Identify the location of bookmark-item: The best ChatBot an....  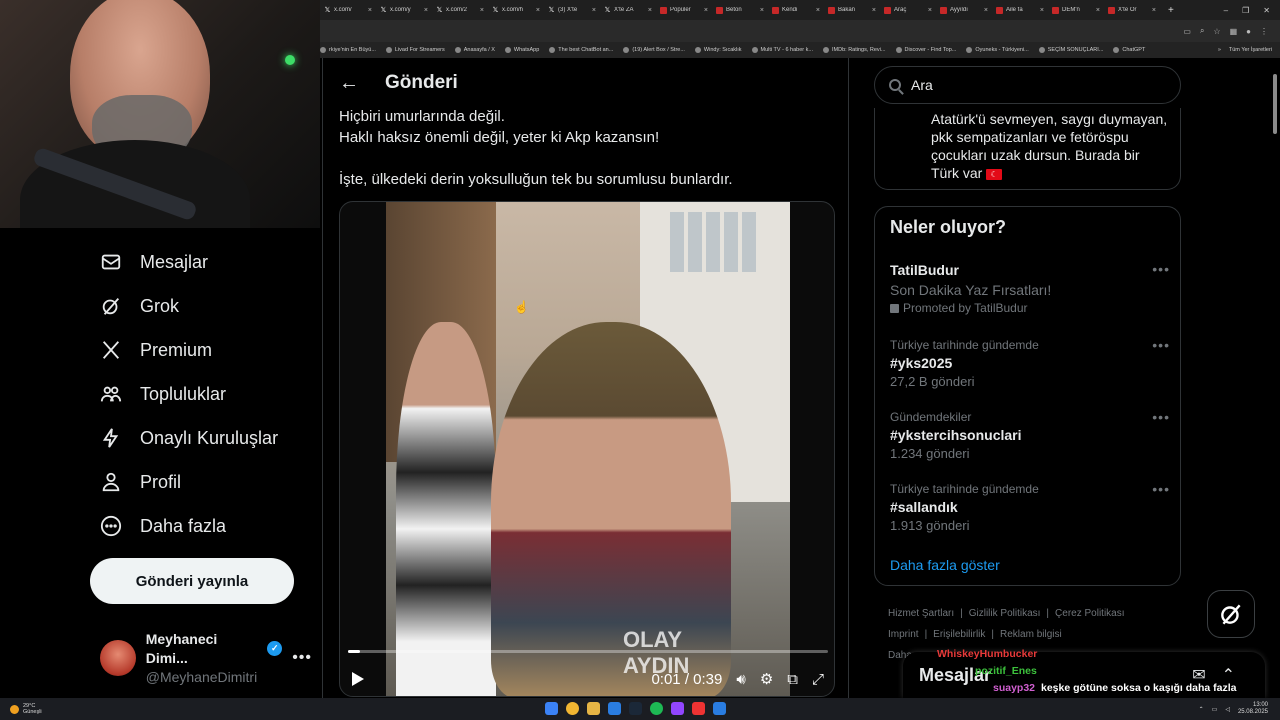
(581, 50).